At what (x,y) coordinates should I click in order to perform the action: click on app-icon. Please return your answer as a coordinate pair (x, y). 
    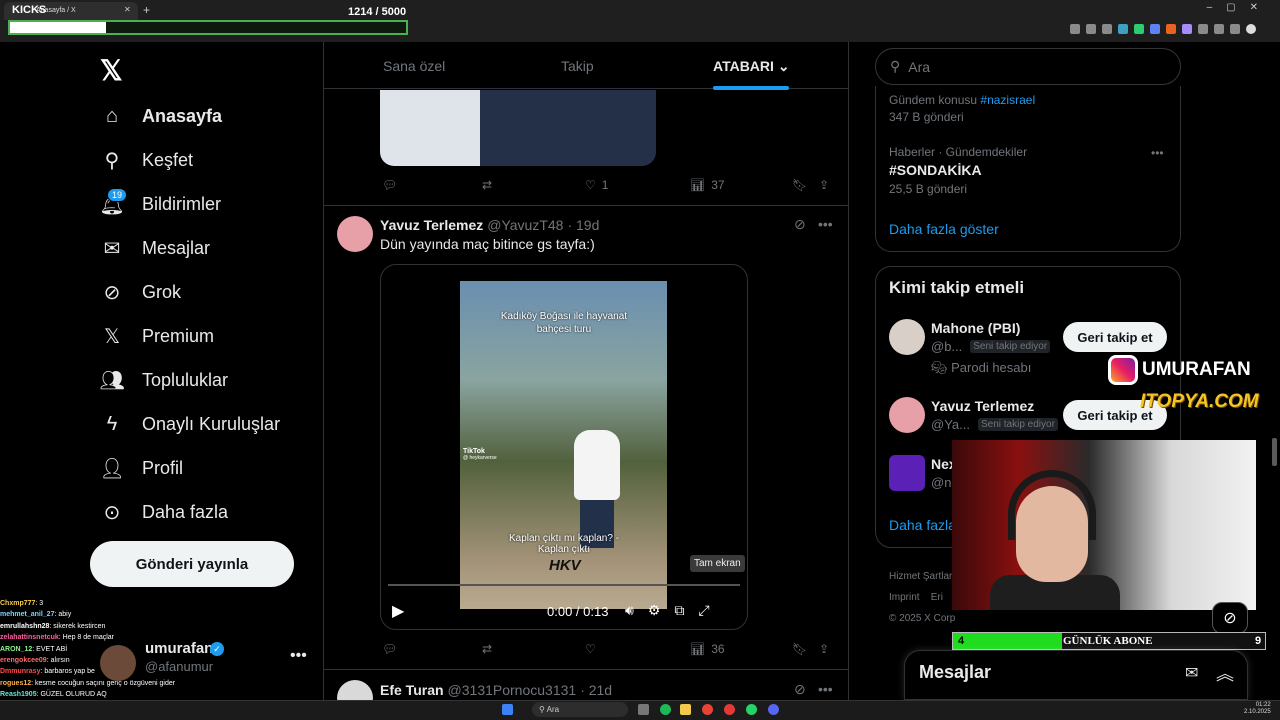
    Looking at the image, I should click on (729, 709).